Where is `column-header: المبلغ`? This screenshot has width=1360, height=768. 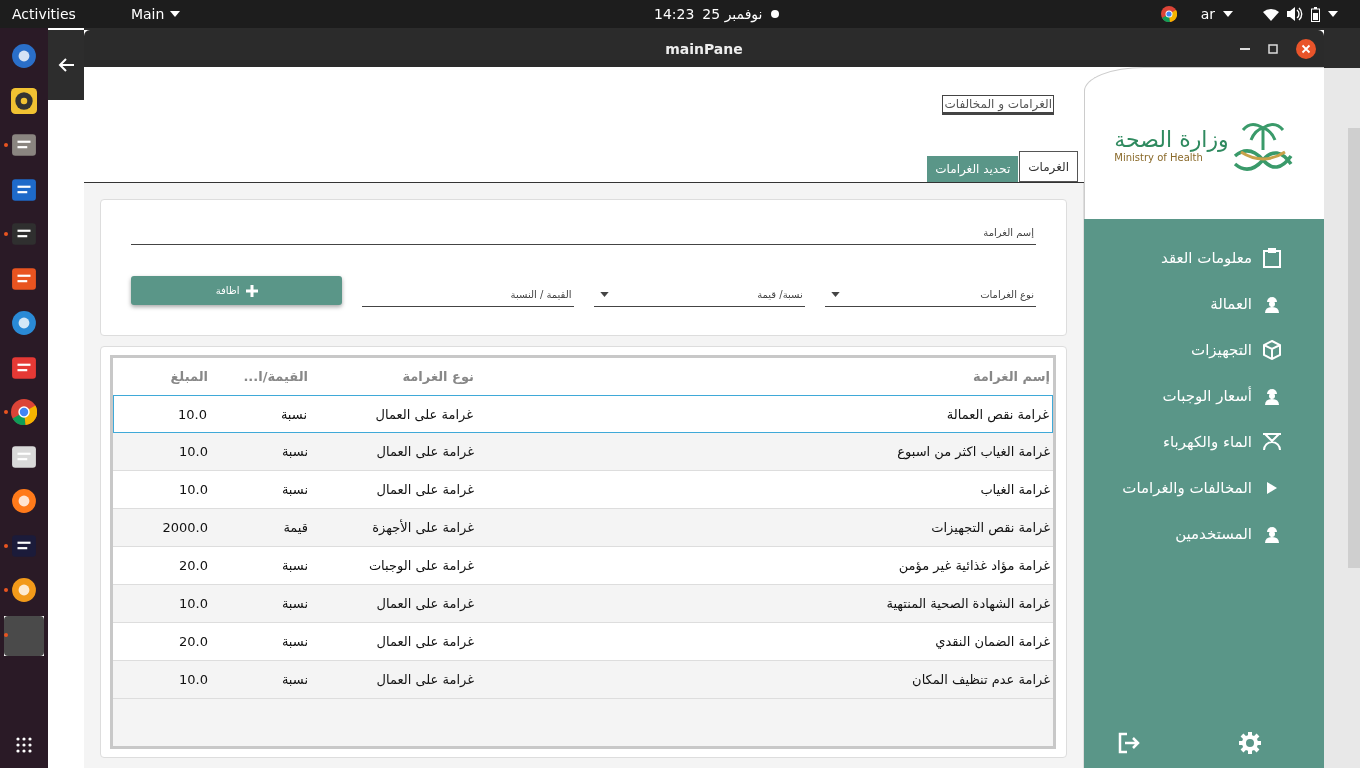
column-header: المبلغ is located at coordinates (163, 376).